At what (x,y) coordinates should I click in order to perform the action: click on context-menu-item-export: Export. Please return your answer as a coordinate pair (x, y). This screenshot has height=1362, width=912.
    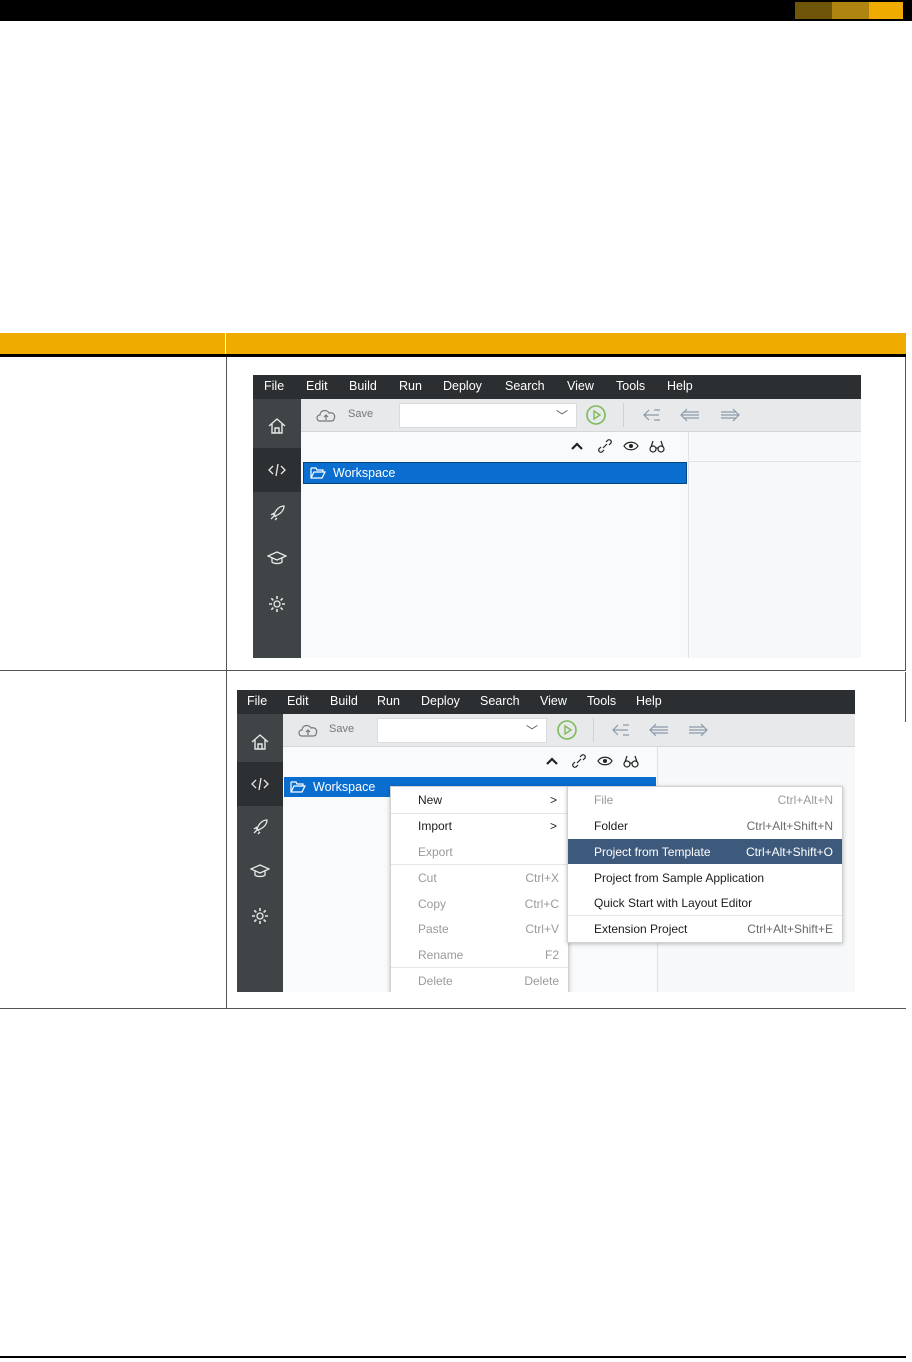
    Looking at the image, I should click on (479, 851).